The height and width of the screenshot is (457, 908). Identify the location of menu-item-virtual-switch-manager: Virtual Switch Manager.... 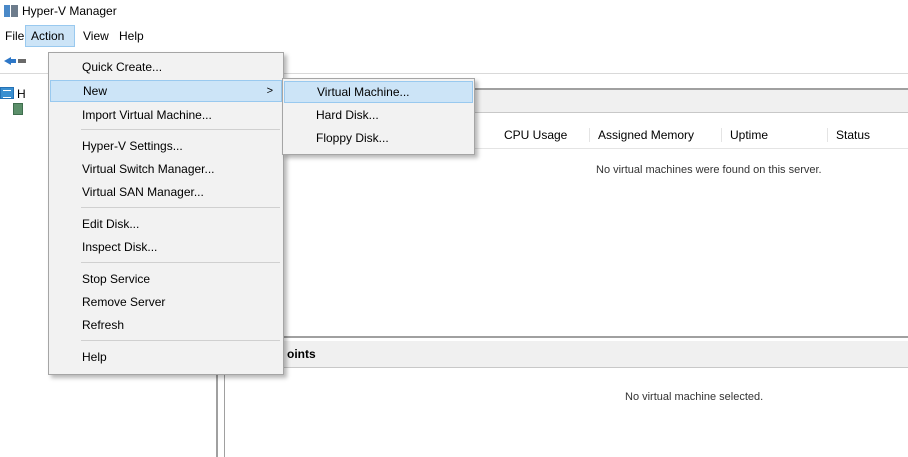
(166, 169).